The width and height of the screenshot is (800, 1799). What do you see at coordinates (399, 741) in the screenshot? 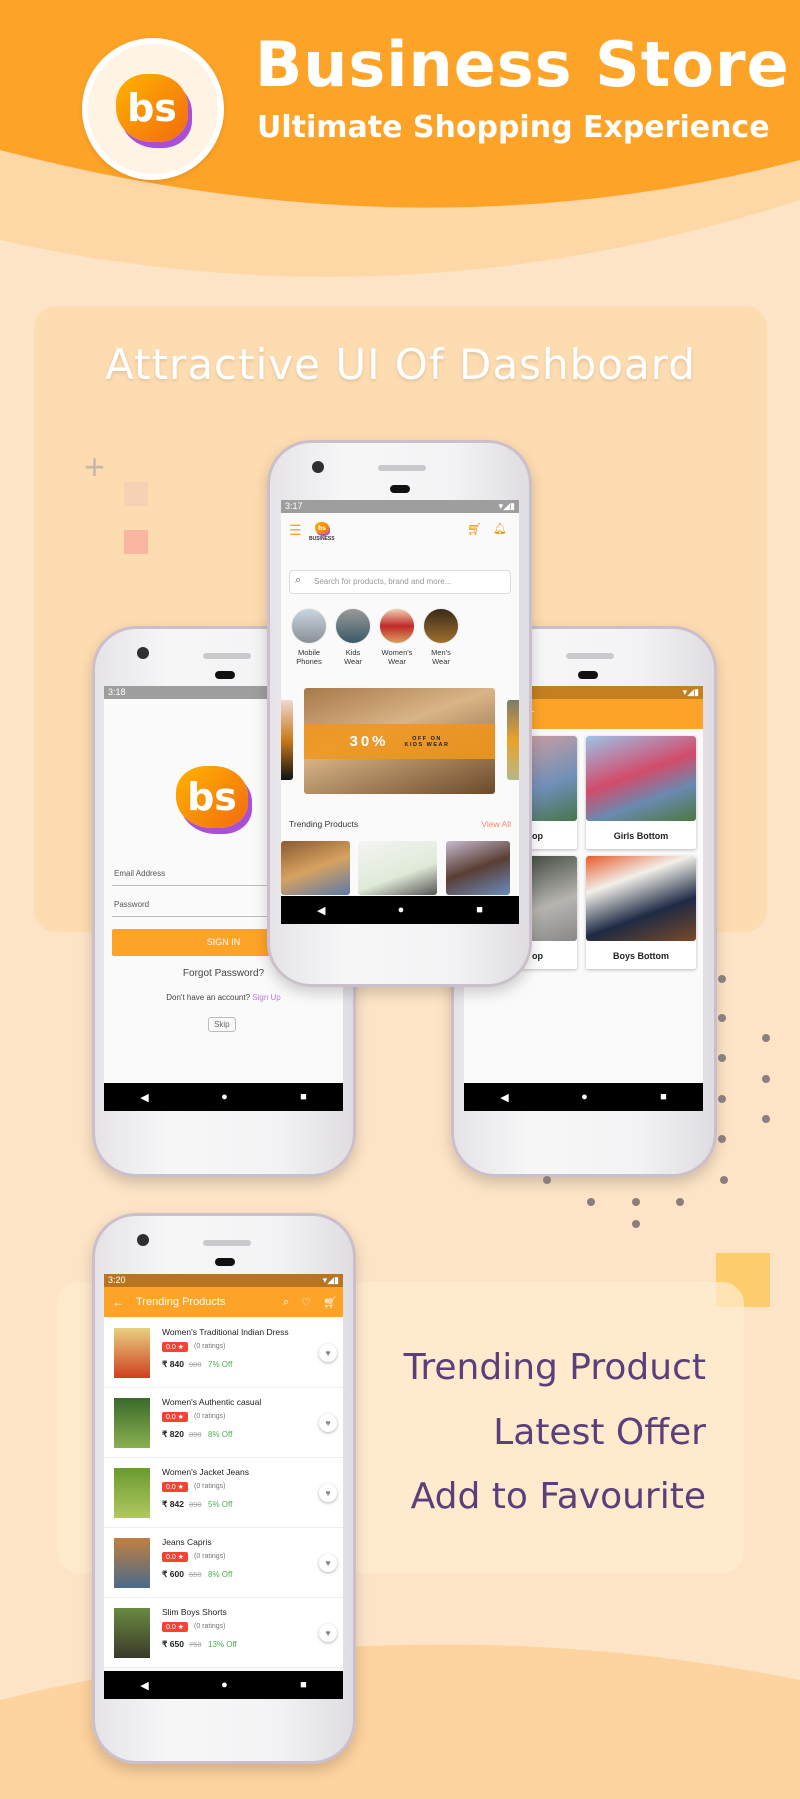
I see `promo-banner: 30% OFF ON KIDS WEAR` at bounding box center [399, 741].